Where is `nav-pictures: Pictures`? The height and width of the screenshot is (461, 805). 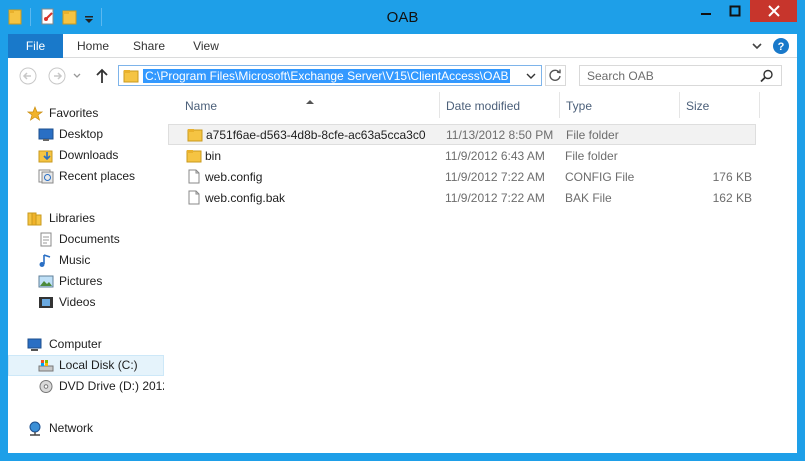 nav-pictures: Pictures is located at coordinates (86, 281).